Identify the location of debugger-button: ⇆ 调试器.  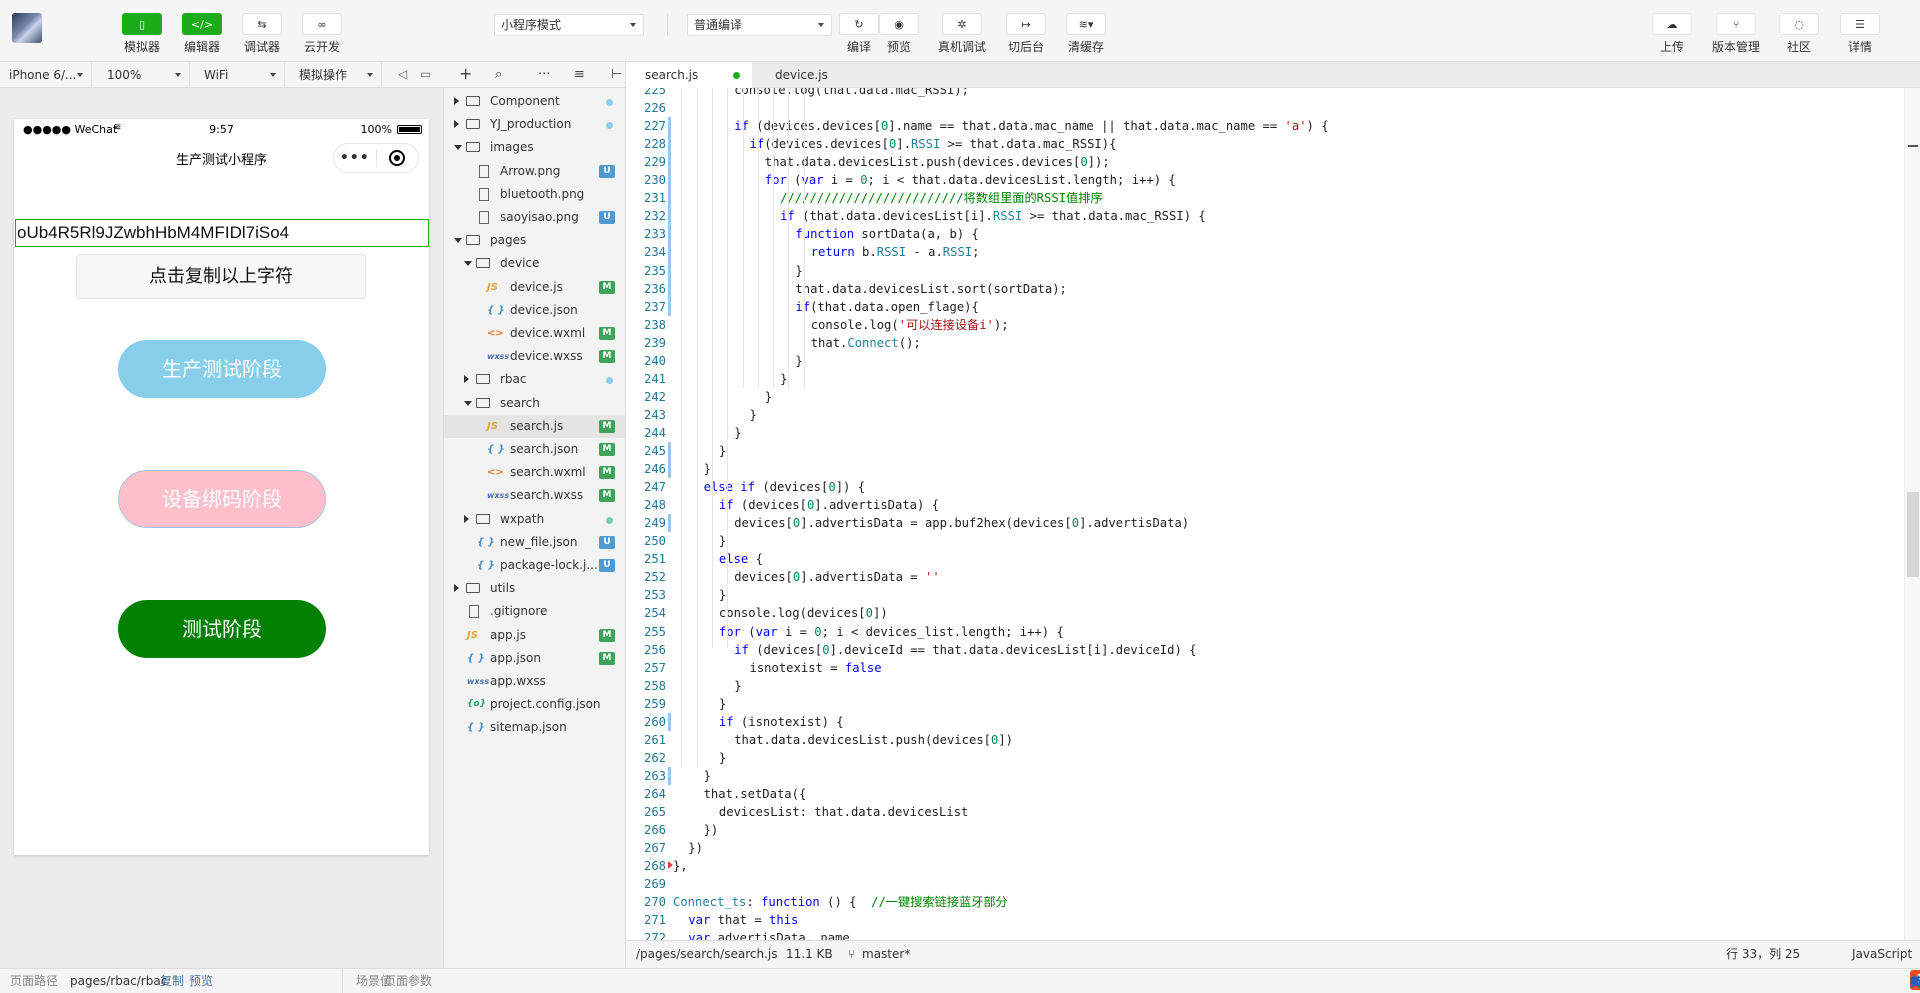
(262, 33).